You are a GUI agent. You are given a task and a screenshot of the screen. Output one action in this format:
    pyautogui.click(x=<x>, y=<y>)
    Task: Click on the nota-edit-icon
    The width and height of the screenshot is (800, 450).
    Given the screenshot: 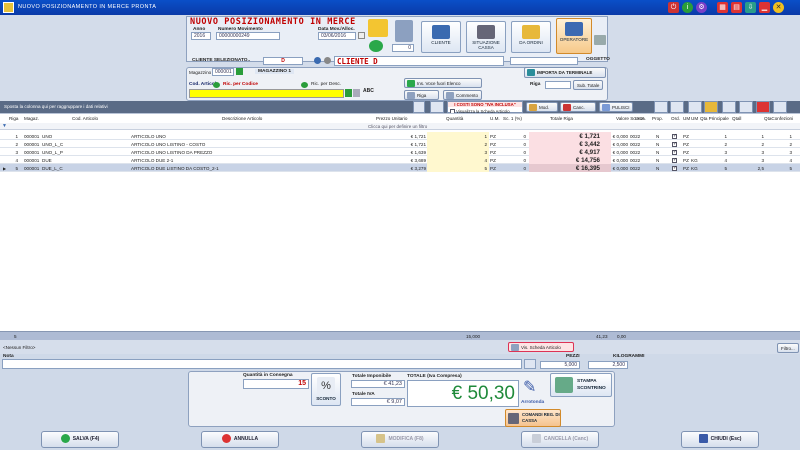 What is the action you would take?
    pyautogui.click(x=530, y=364)
    